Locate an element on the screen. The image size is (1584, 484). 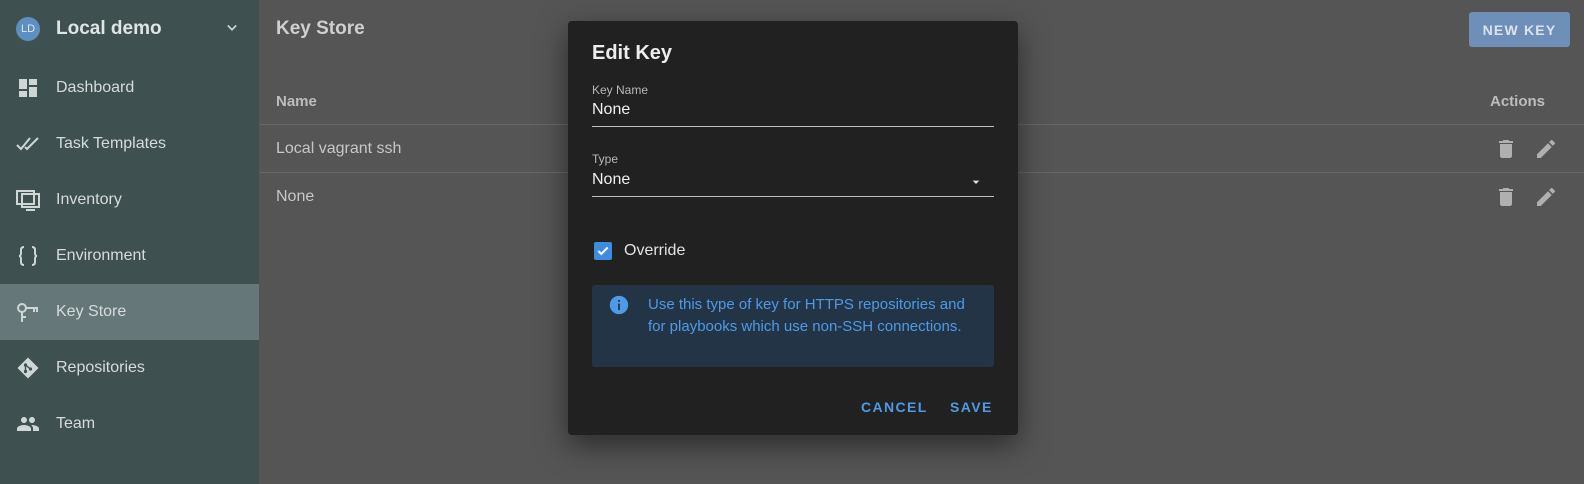
page-title: Key Store is located at coordinates (320, 28).